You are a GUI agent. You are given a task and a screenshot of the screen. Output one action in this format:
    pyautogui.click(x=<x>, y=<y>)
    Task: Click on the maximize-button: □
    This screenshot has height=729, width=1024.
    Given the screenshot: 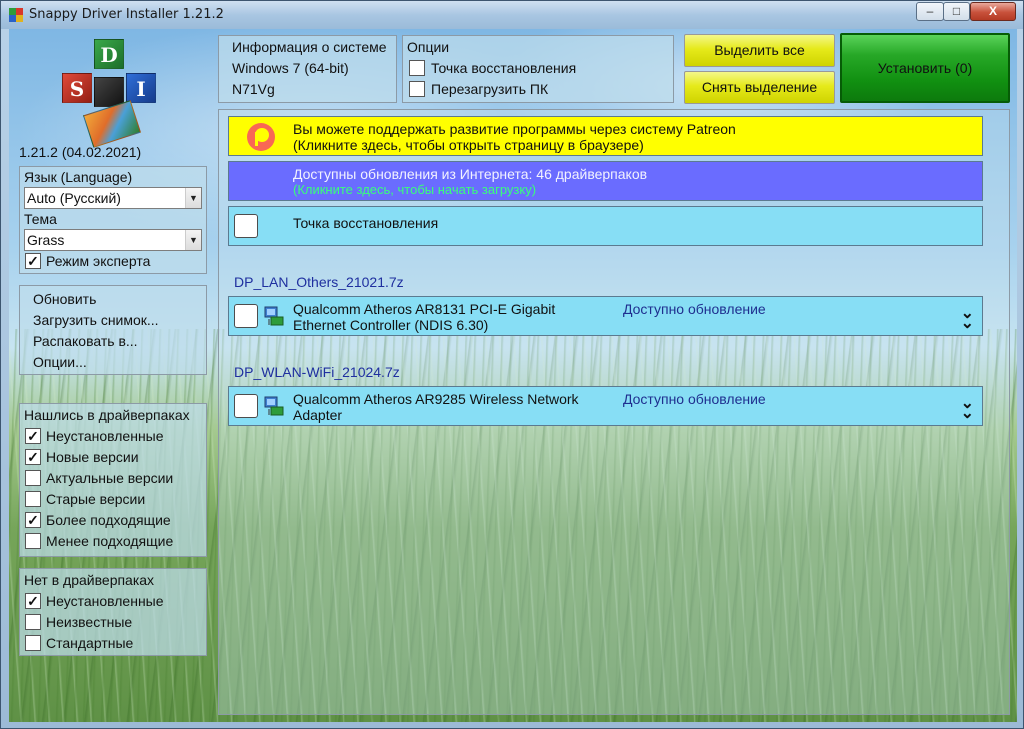 What is the action you would take?
    pyautogui.click(x=956, y=11)
    